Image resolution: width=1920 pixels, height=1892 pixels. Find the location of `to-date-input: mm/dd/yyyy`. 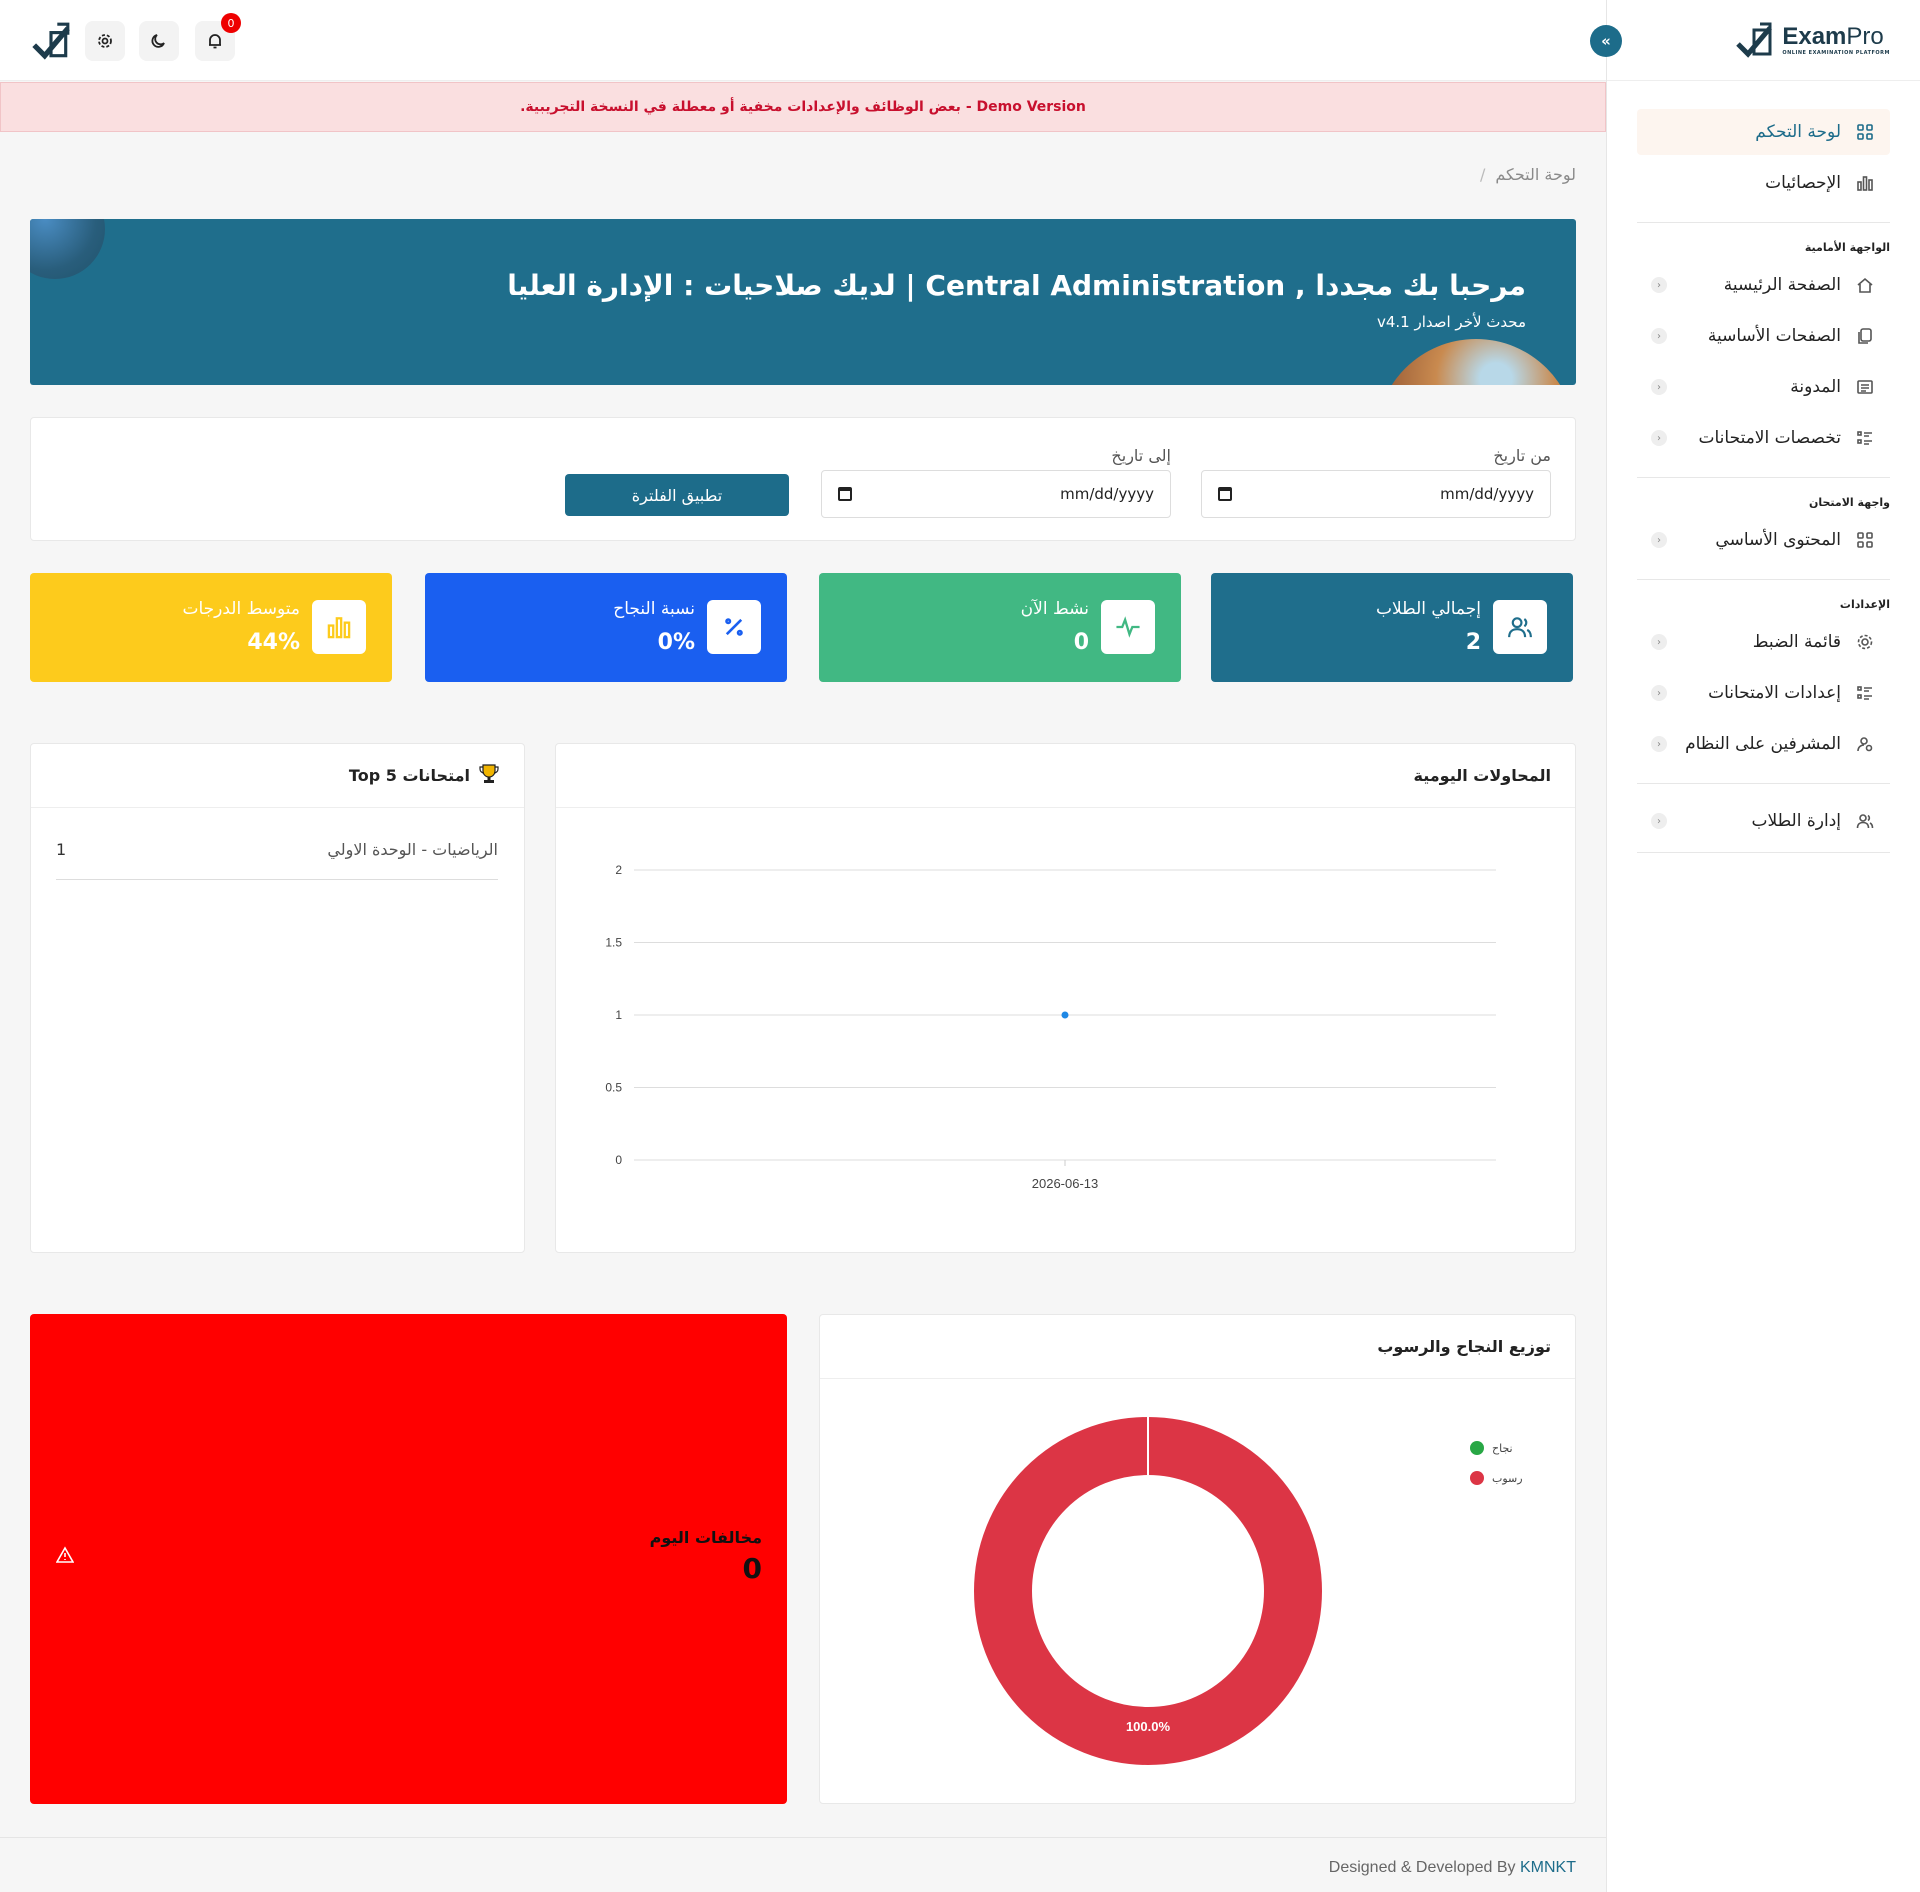

to-date-input: mm/dd/yyyy is located at coordinates (996, 494).